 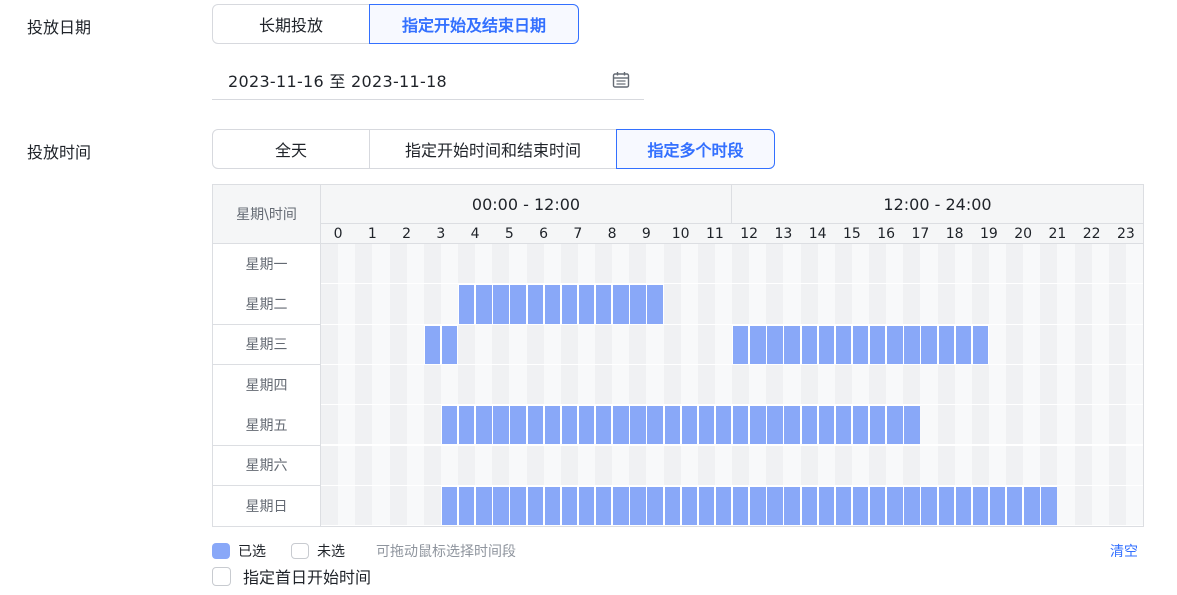 I want to click on date-range-picker: 2023-11-16 至 2023-11-18, so click(x=428, y=80).